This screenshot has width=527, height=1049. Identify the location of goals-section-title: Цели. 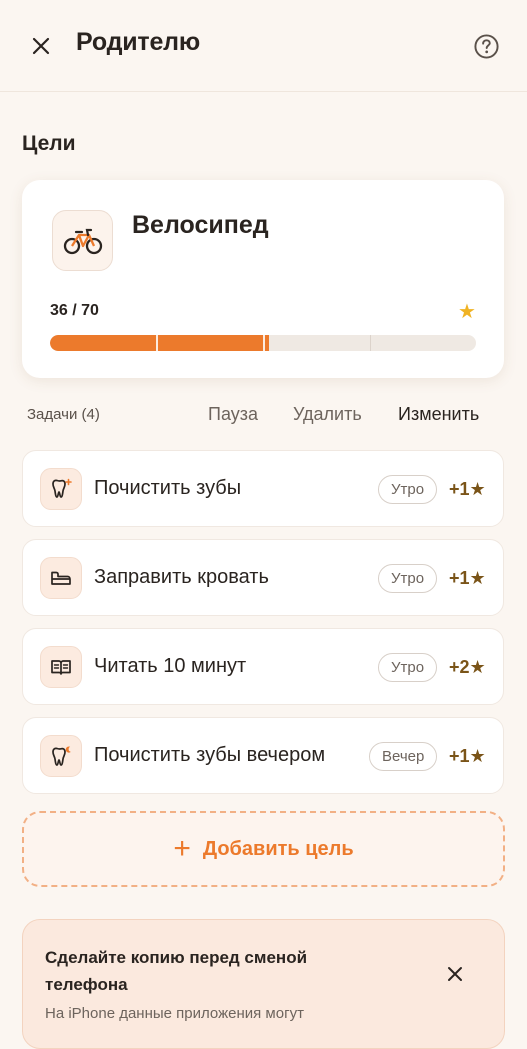
(49, 143).